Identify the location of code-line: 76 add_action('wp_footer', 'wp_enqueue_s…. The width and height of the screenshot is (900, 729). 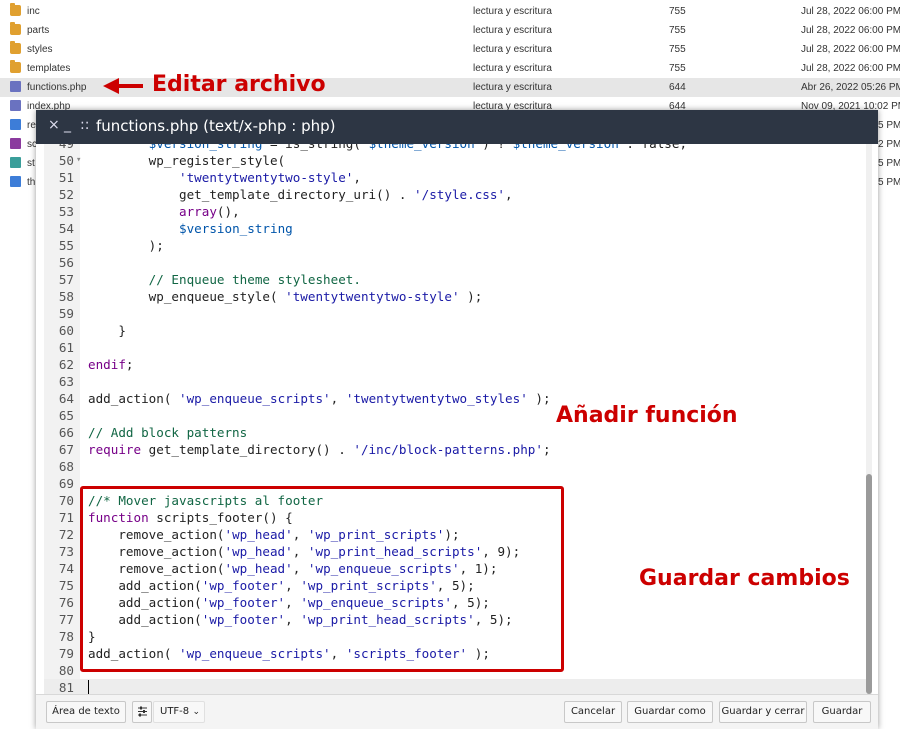
(455, 602).